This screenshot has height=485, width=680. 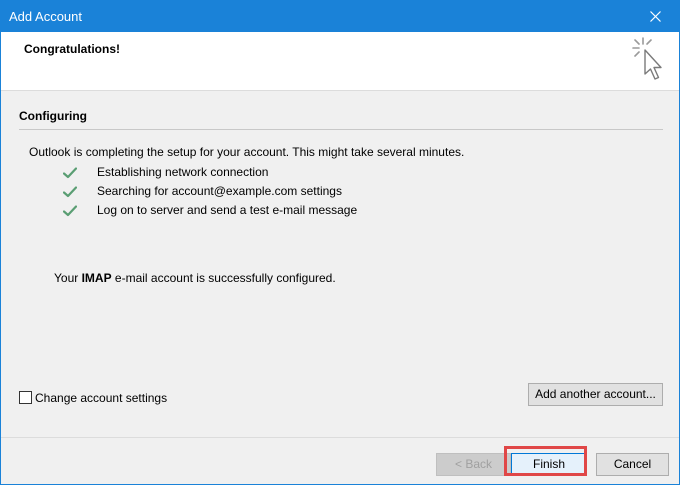 What do you see at coordinates (632, 464) in the screenshot?
I see `cancel-button: Cancel` at bounding box center [632, 464].